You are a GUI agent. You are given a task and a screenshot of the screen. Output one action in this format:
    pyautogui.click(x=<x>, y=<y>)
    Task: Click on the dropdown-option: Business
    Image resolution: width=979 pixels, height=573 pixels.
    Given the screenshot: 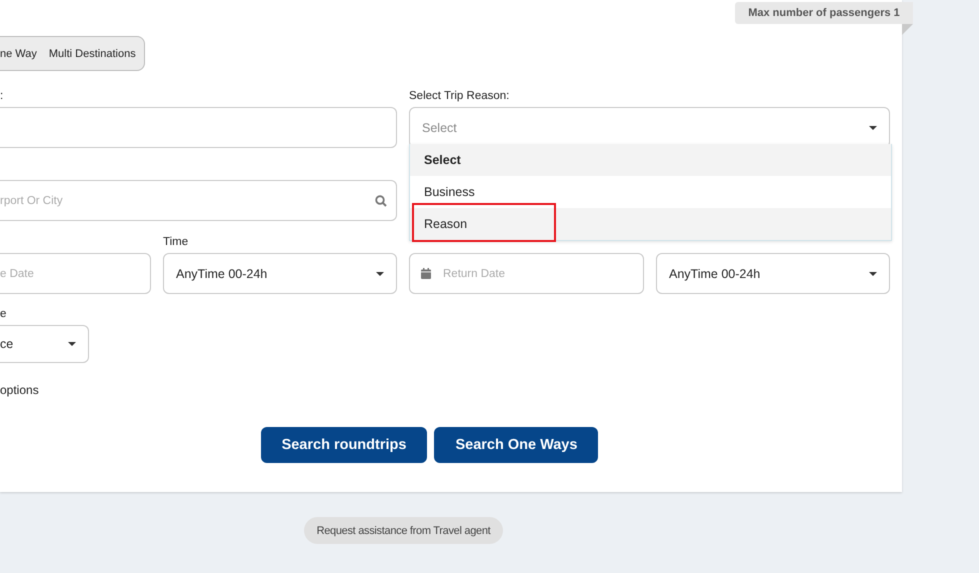 What is the action you would take?
    pyautogui.click(x=650, y=192)
    